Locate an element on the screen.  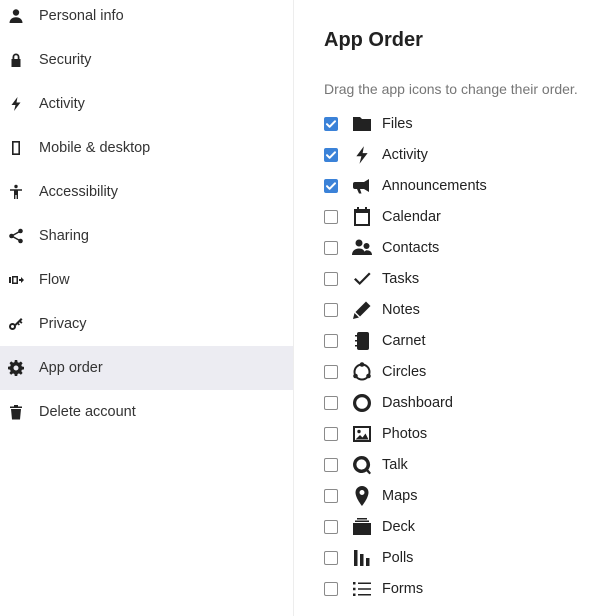
app-label: Polls is located at coordinates (398, 557).